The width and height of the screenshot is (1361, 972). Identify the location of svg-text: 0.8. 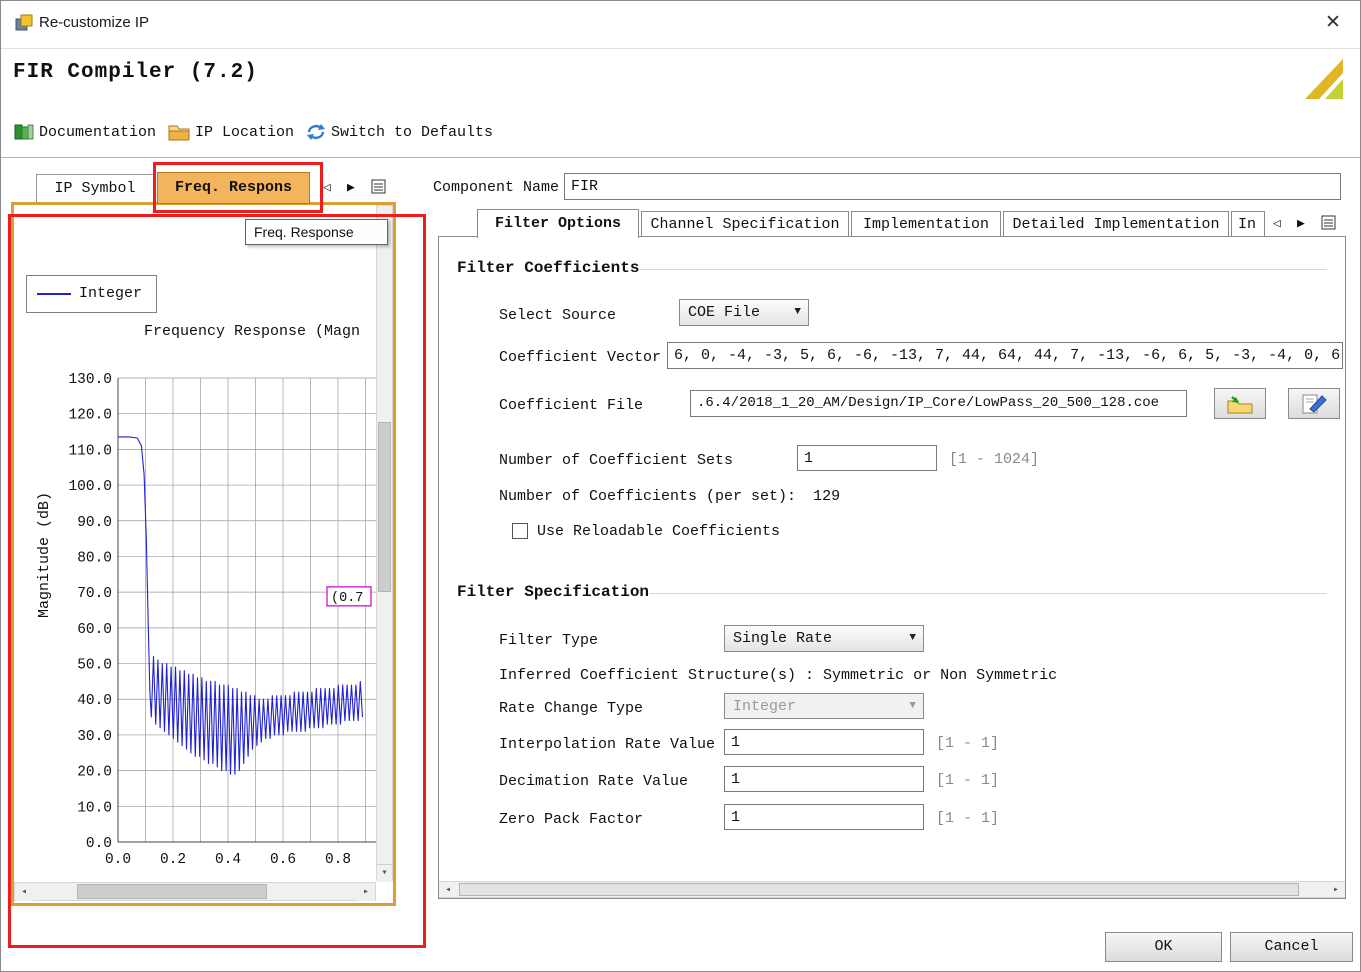
(338, 860).